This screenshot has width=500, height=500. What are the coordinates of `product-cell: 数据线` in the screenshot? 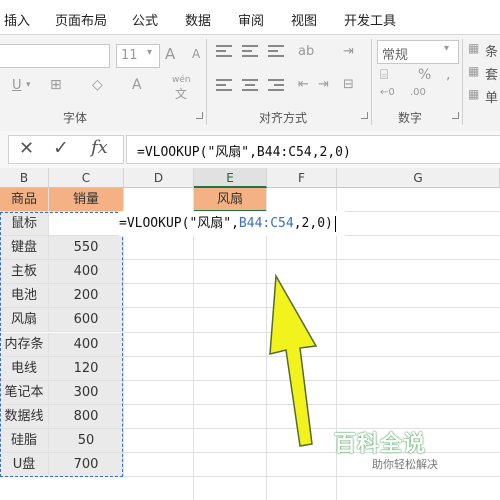 It's located at (24, 416).